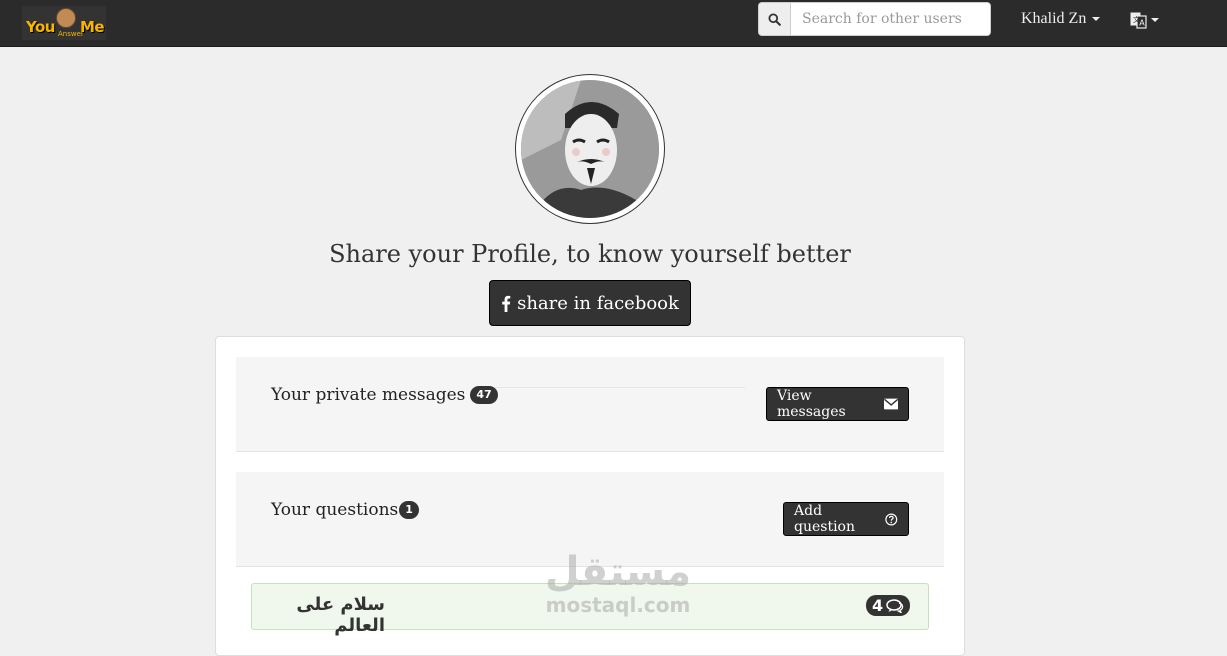  I want to click on add-question-button: Add question, so click(846, 519).